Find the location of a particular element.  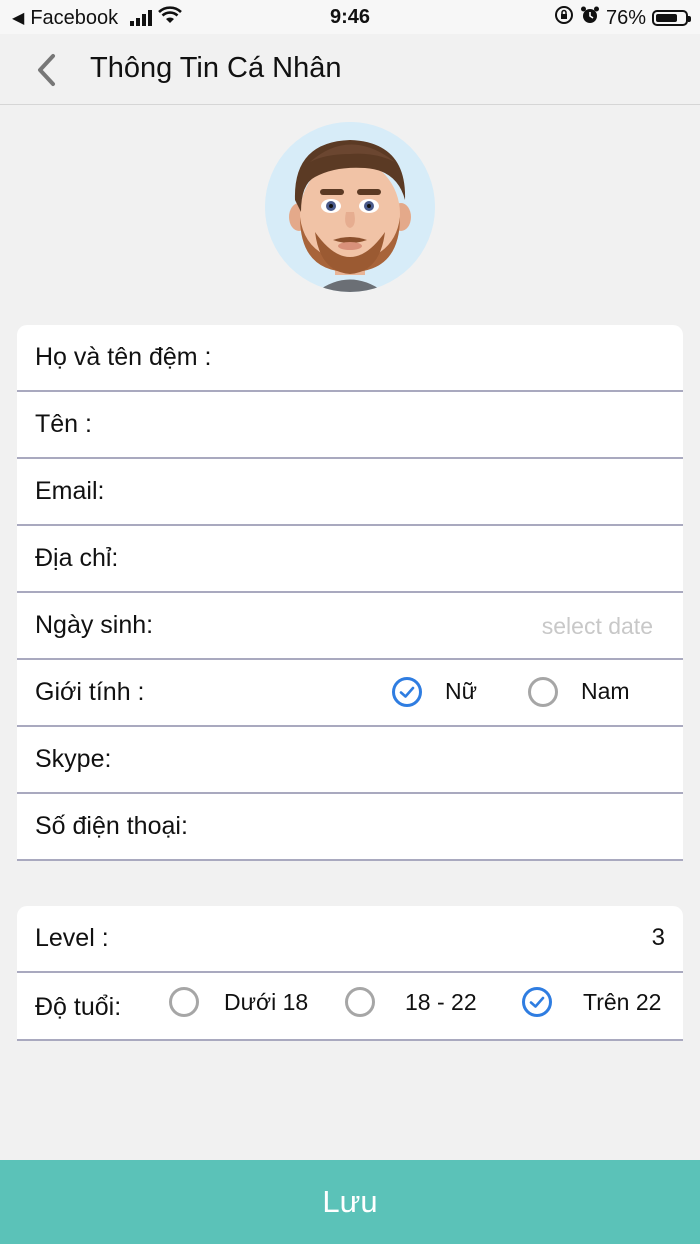

field-row-so-dien-thoai: Số điện thoại: is located at coordinates (350, 827).